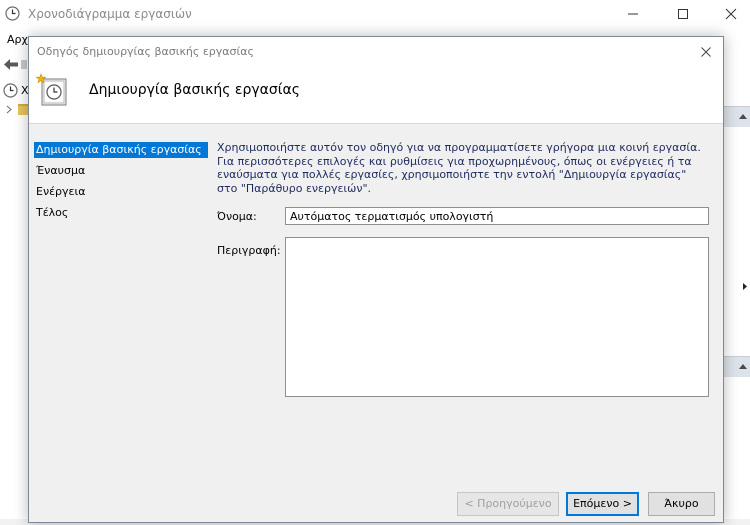 The image size is (750, 525). Describe the element at coordinates (11, 64) in the screenshot. I see `back-arrow-icon` at that location.